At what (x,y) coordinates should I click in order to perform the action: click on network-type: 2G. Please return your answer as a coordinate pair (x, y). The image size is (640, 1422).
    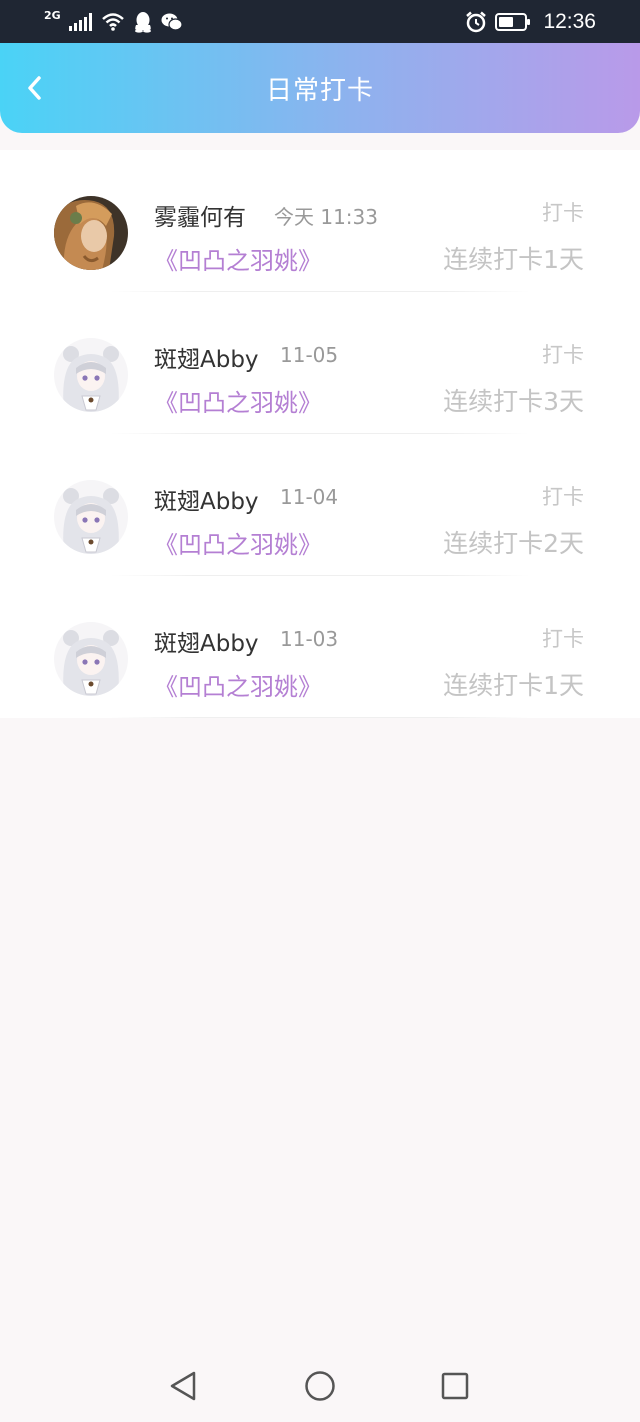
    Looking at the image, I should click on (52, 15).